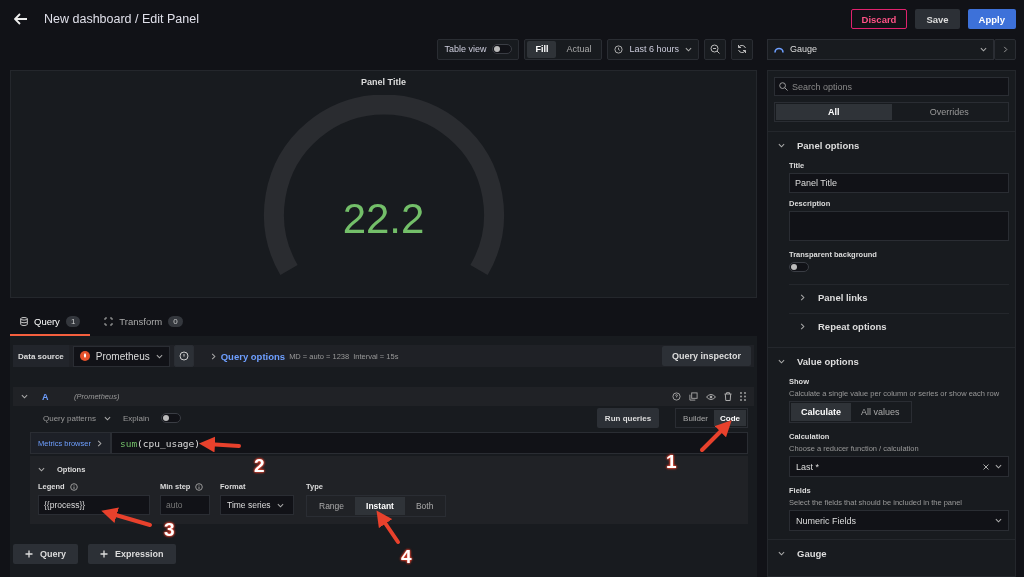 The width and height of the screenshot is (1024, 577). I want to click on annotation-number: 1, so click(671, 462).